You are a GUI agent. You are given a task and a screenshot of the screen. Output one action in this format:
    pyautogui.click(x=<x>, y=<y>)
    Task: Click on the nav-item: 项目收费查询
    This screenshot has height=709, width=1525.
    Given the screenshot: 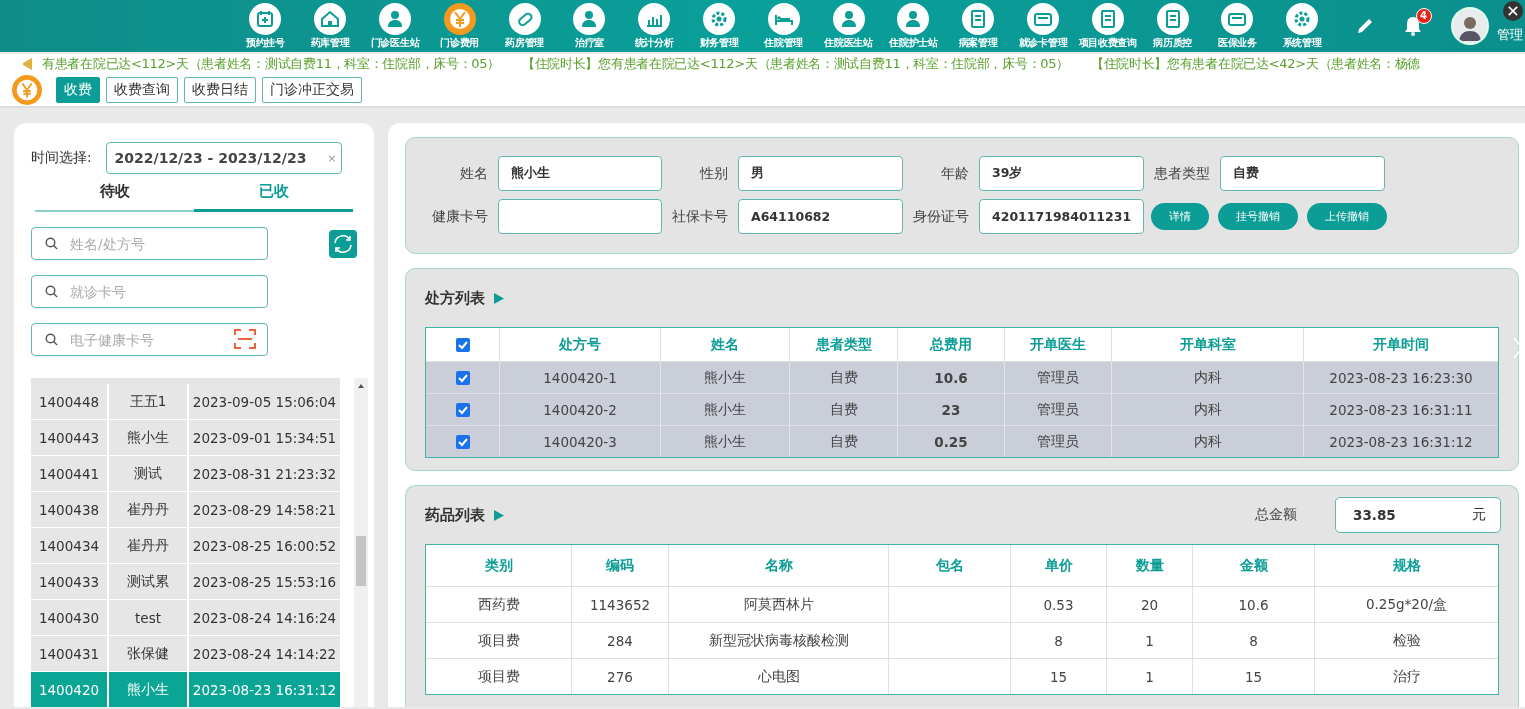 What is the action you would take?
    pyautogui.click(x=1108, y=26)
    